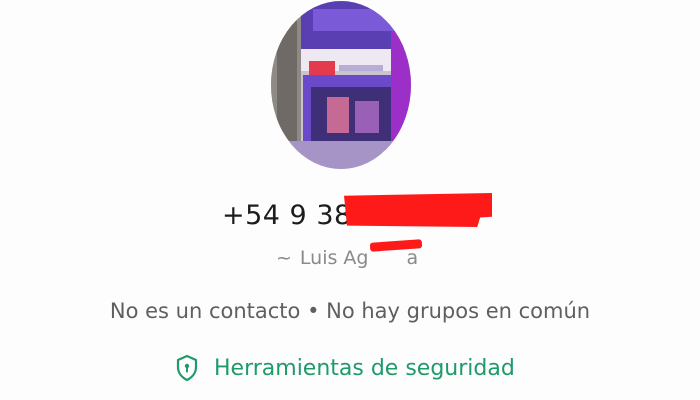 The image size is (700, 400). Describe the element at coordinates (187, 368) in the screenshot. I see `shield-lock-icon` at that location.